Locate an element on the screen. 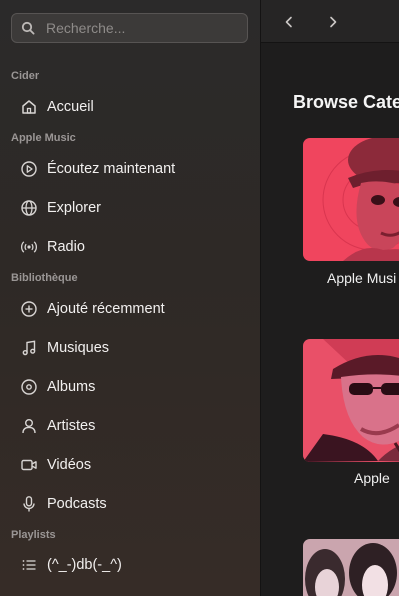  sidebar-item-label: Écoutez maintenant is located at coordinates (111, 169).